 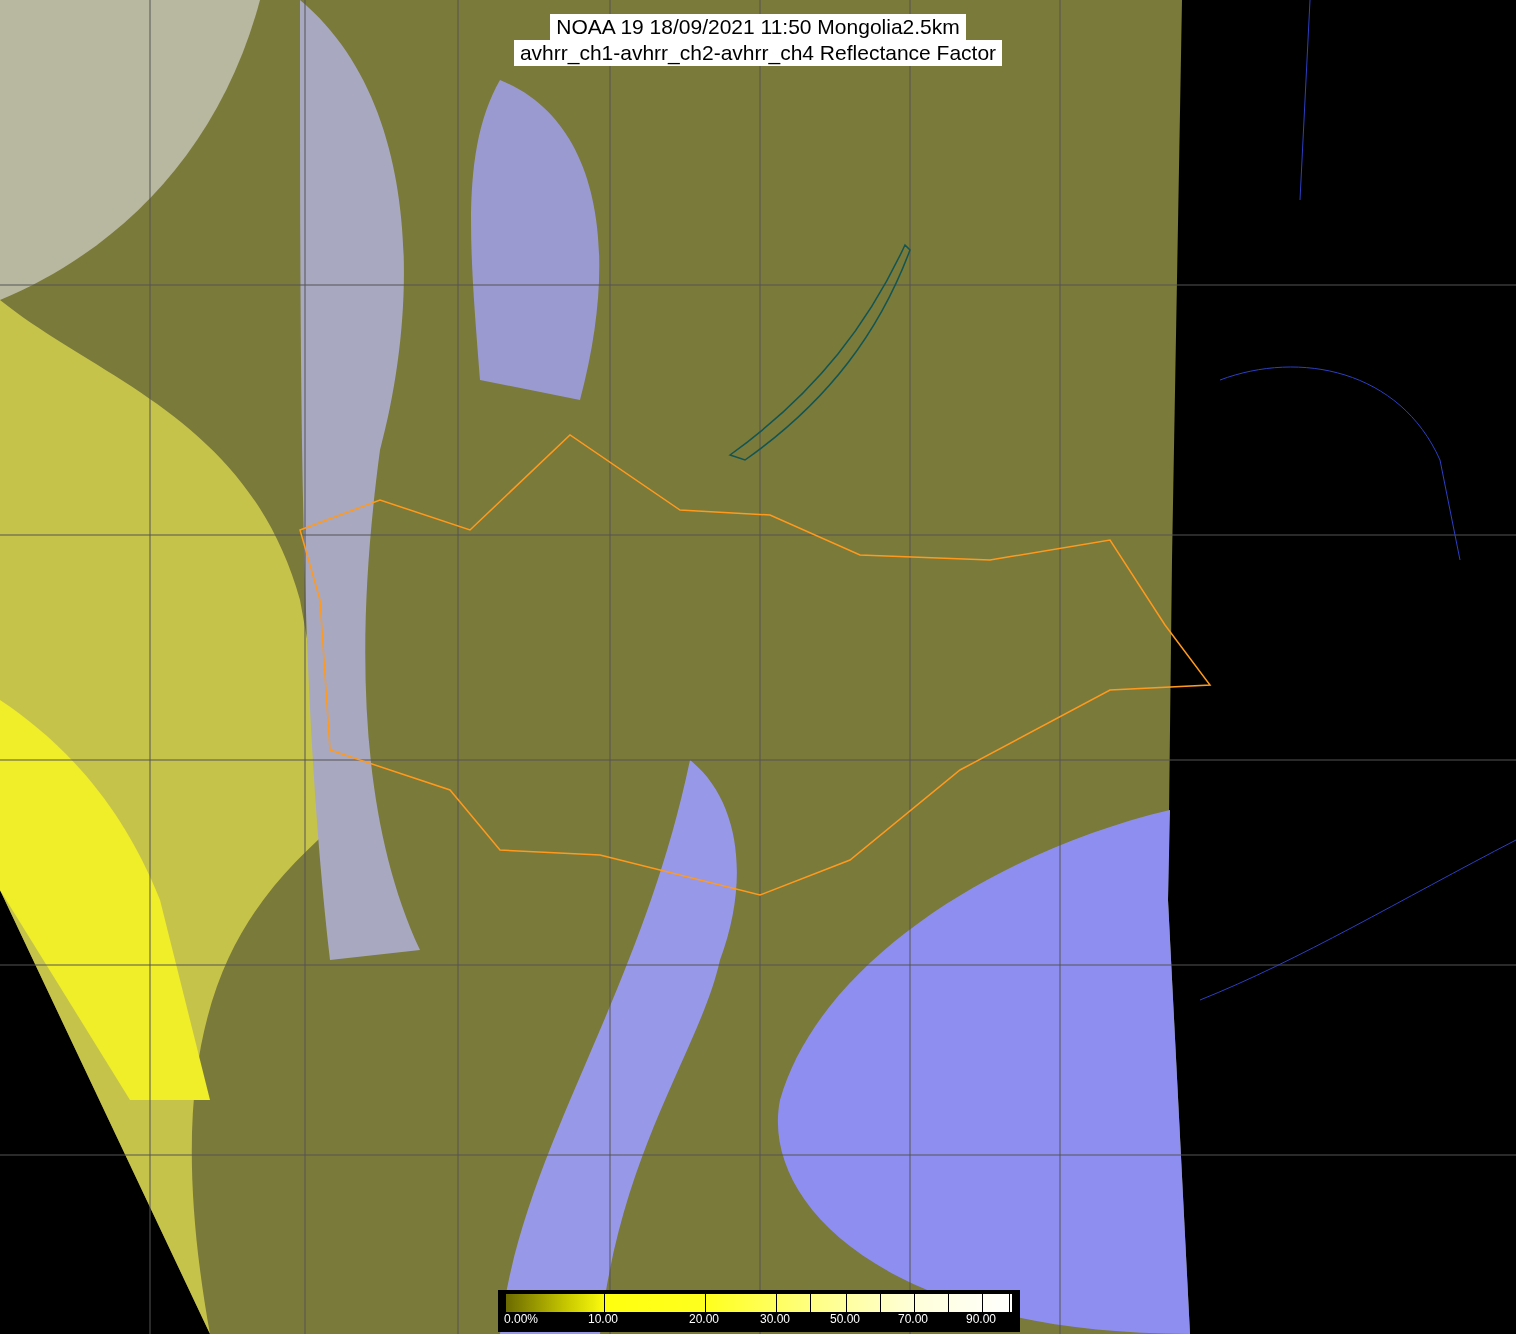 What do you see at coordinates (603, 1319) in the screenshot?
I see `scale-label: 10.00` at bounding box center [603, 1319].